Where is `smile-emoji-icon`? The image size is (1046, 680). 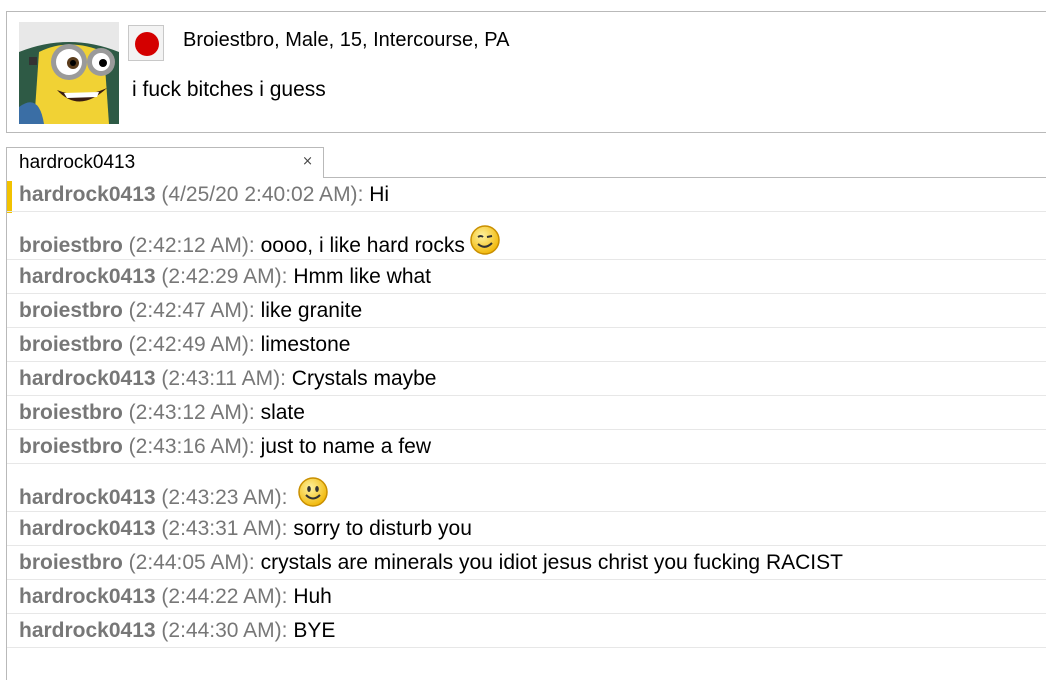 smile-emoji-icon is located at coordinates (313, 496).